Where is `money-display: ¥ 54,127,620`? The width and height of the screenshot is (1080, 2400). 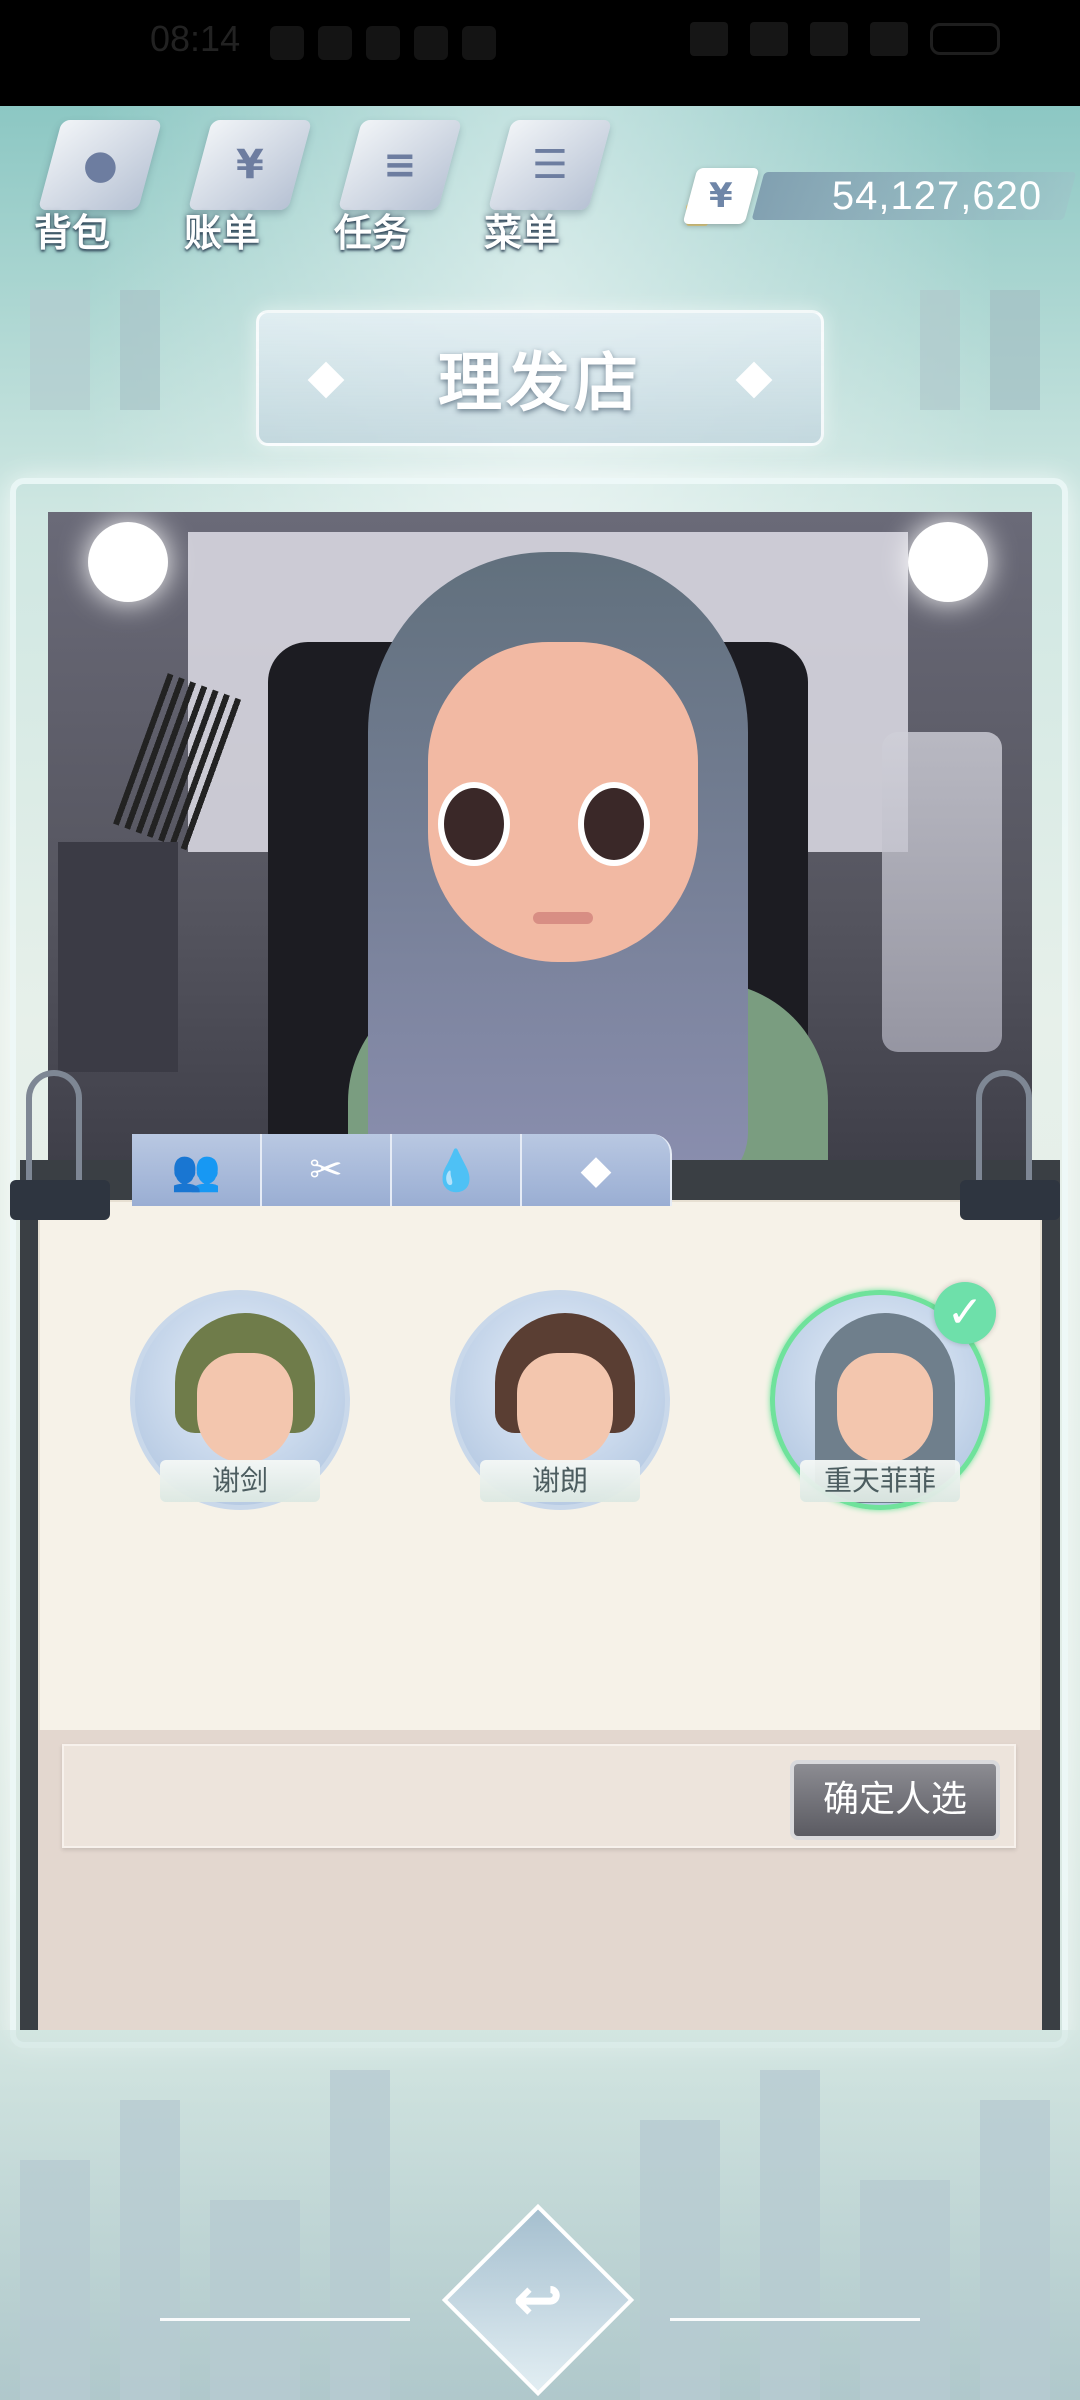
money-display: ¥ 54,127,620 is located at coordinates (879, 197).